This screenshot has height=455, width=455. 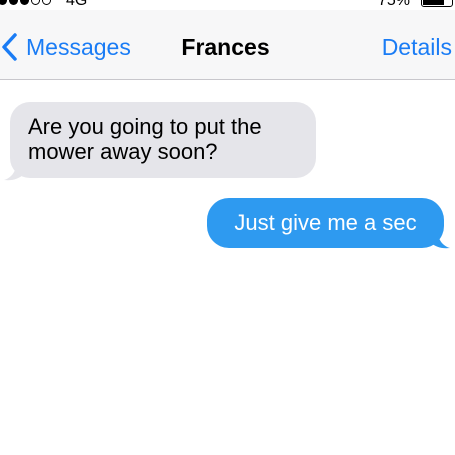 I want to click on battery-icon, so click(x=437, y=3).